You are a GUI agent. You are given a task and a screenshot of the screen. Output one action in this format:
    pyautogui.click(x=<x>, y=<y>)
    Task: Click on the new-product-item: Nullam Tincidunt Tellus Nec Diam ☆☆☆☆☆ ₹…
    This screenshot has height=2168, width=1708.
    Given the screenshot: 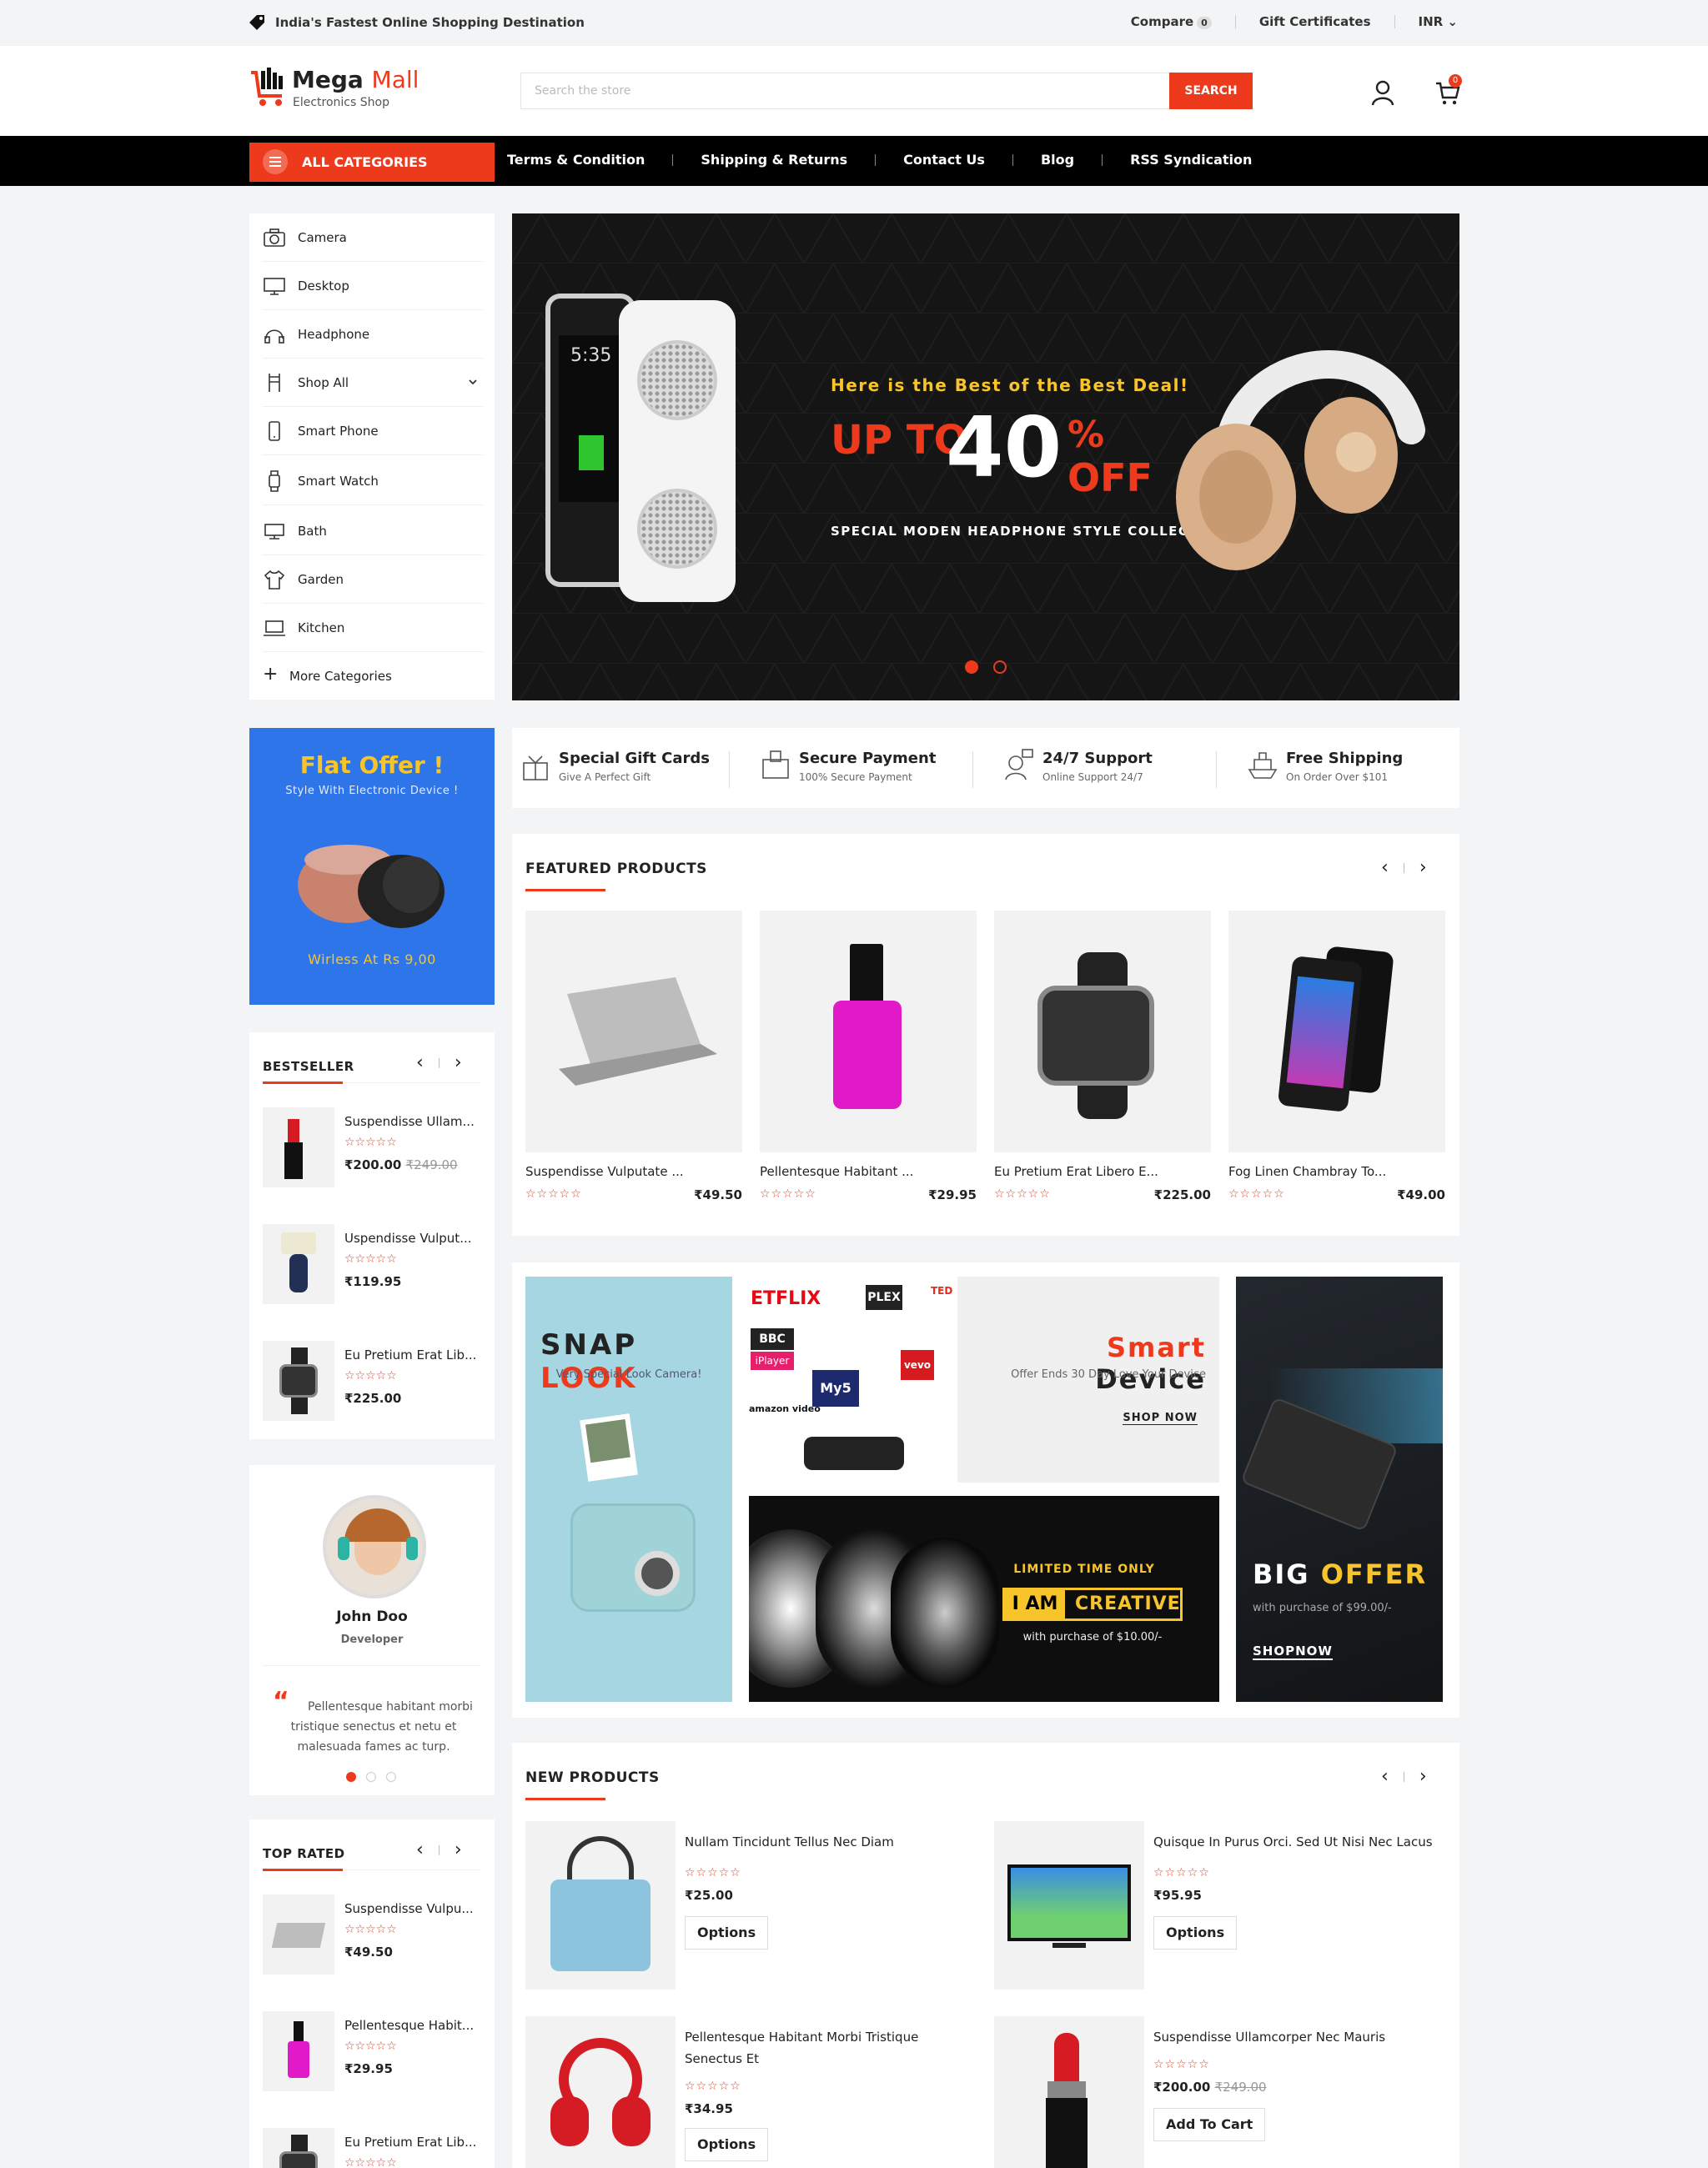 What is the action you would take?
    pyautogui.click(x=750, y=1906)
    